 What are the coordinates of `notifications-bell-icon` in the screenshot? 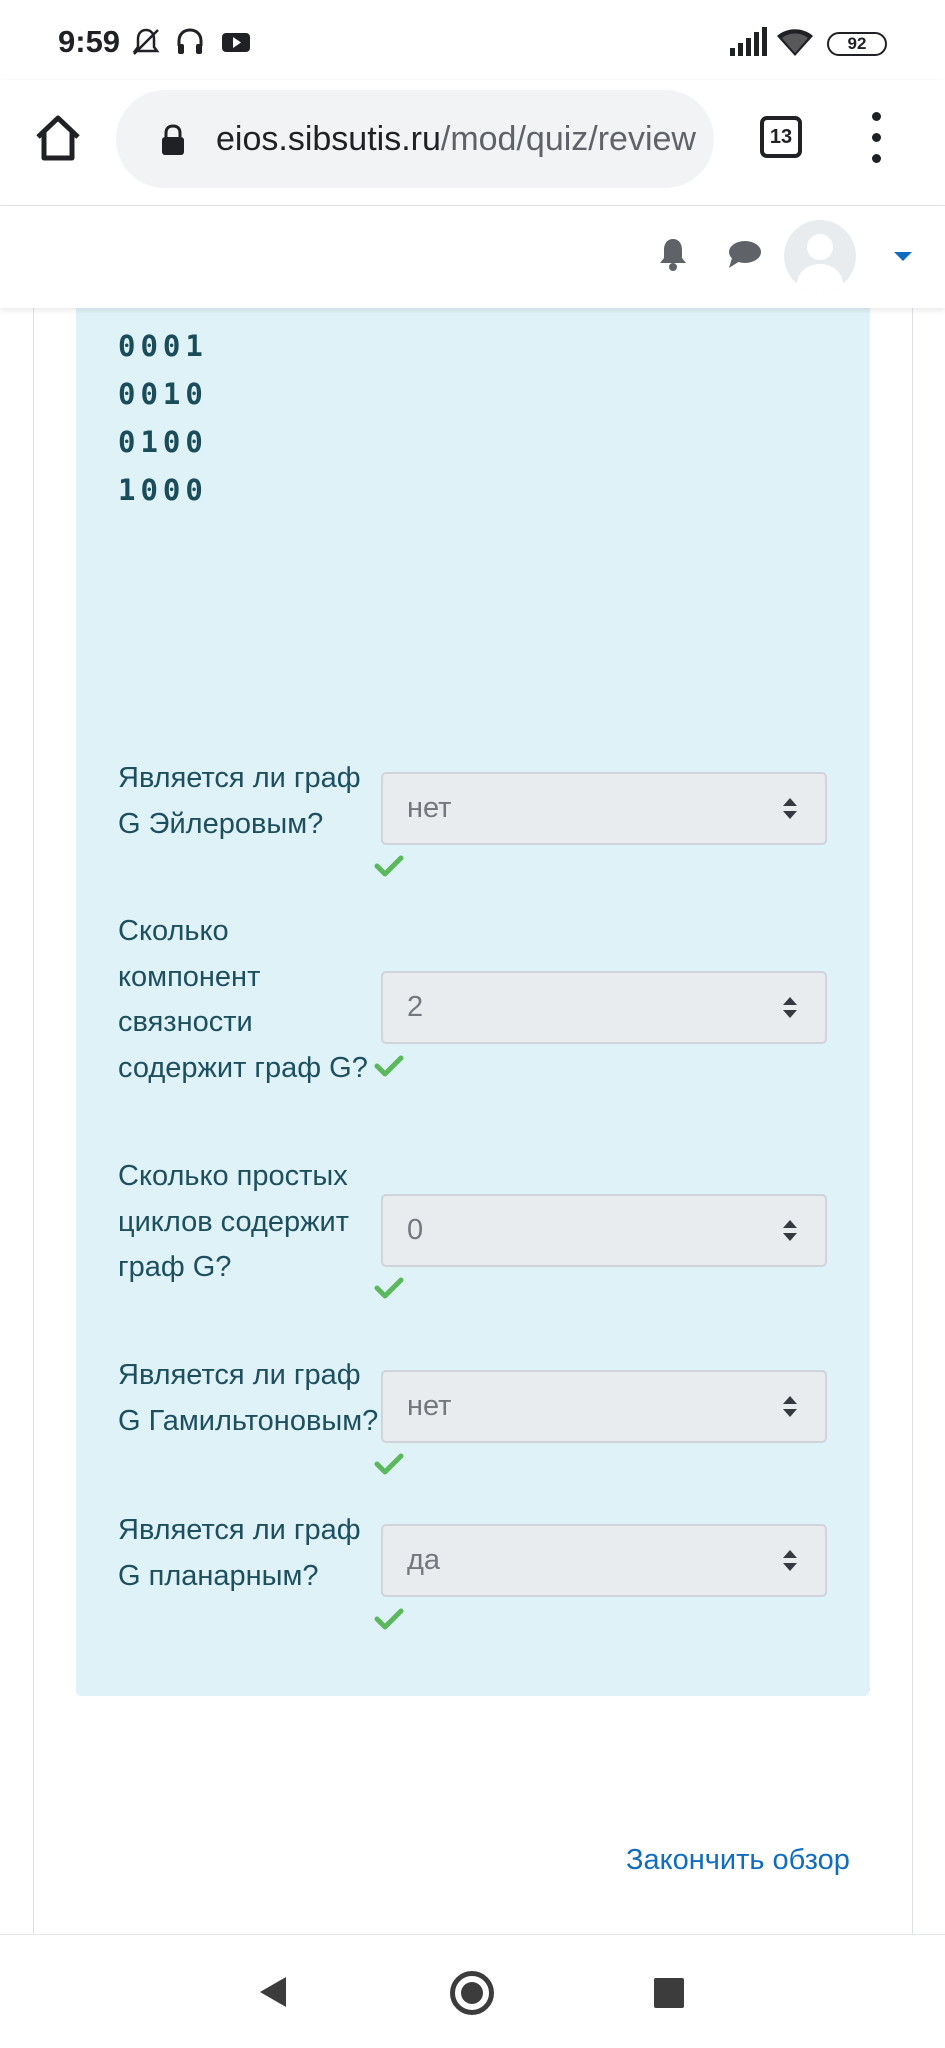 It's located at (673, 254).